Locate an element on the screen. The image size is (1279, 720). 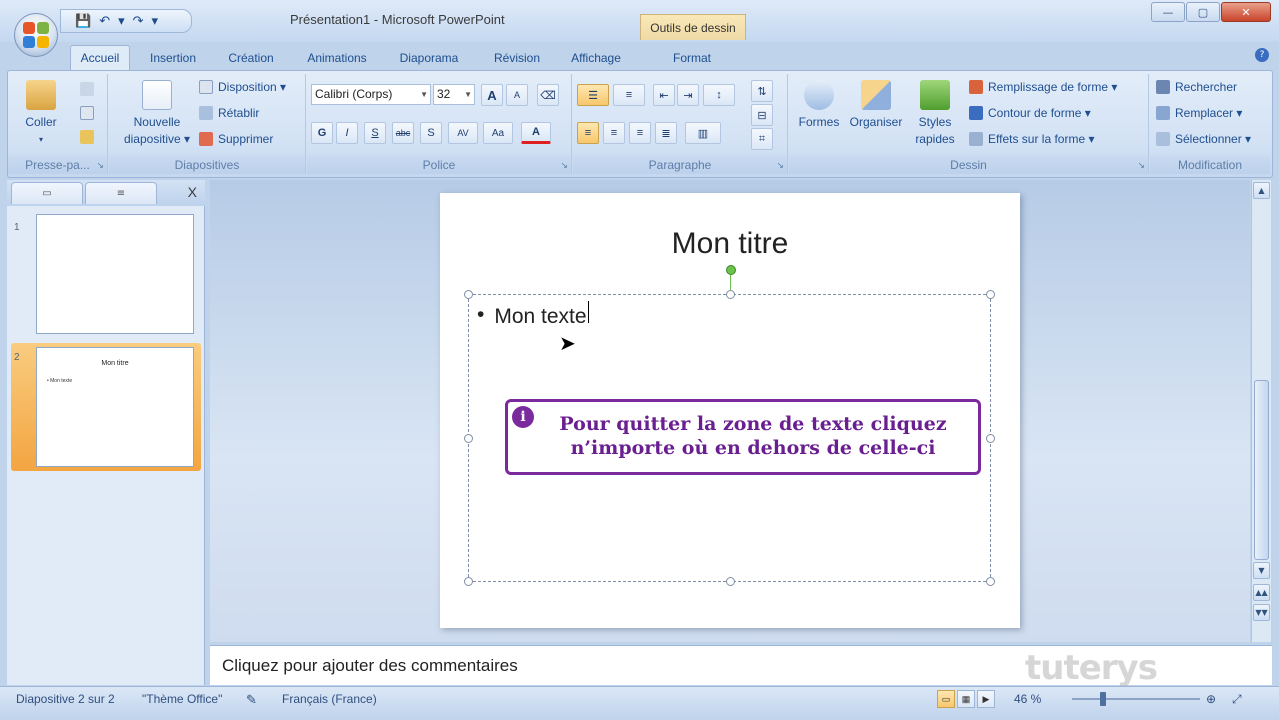
slide-title: Mon titre is located at coordinates (730, 244).